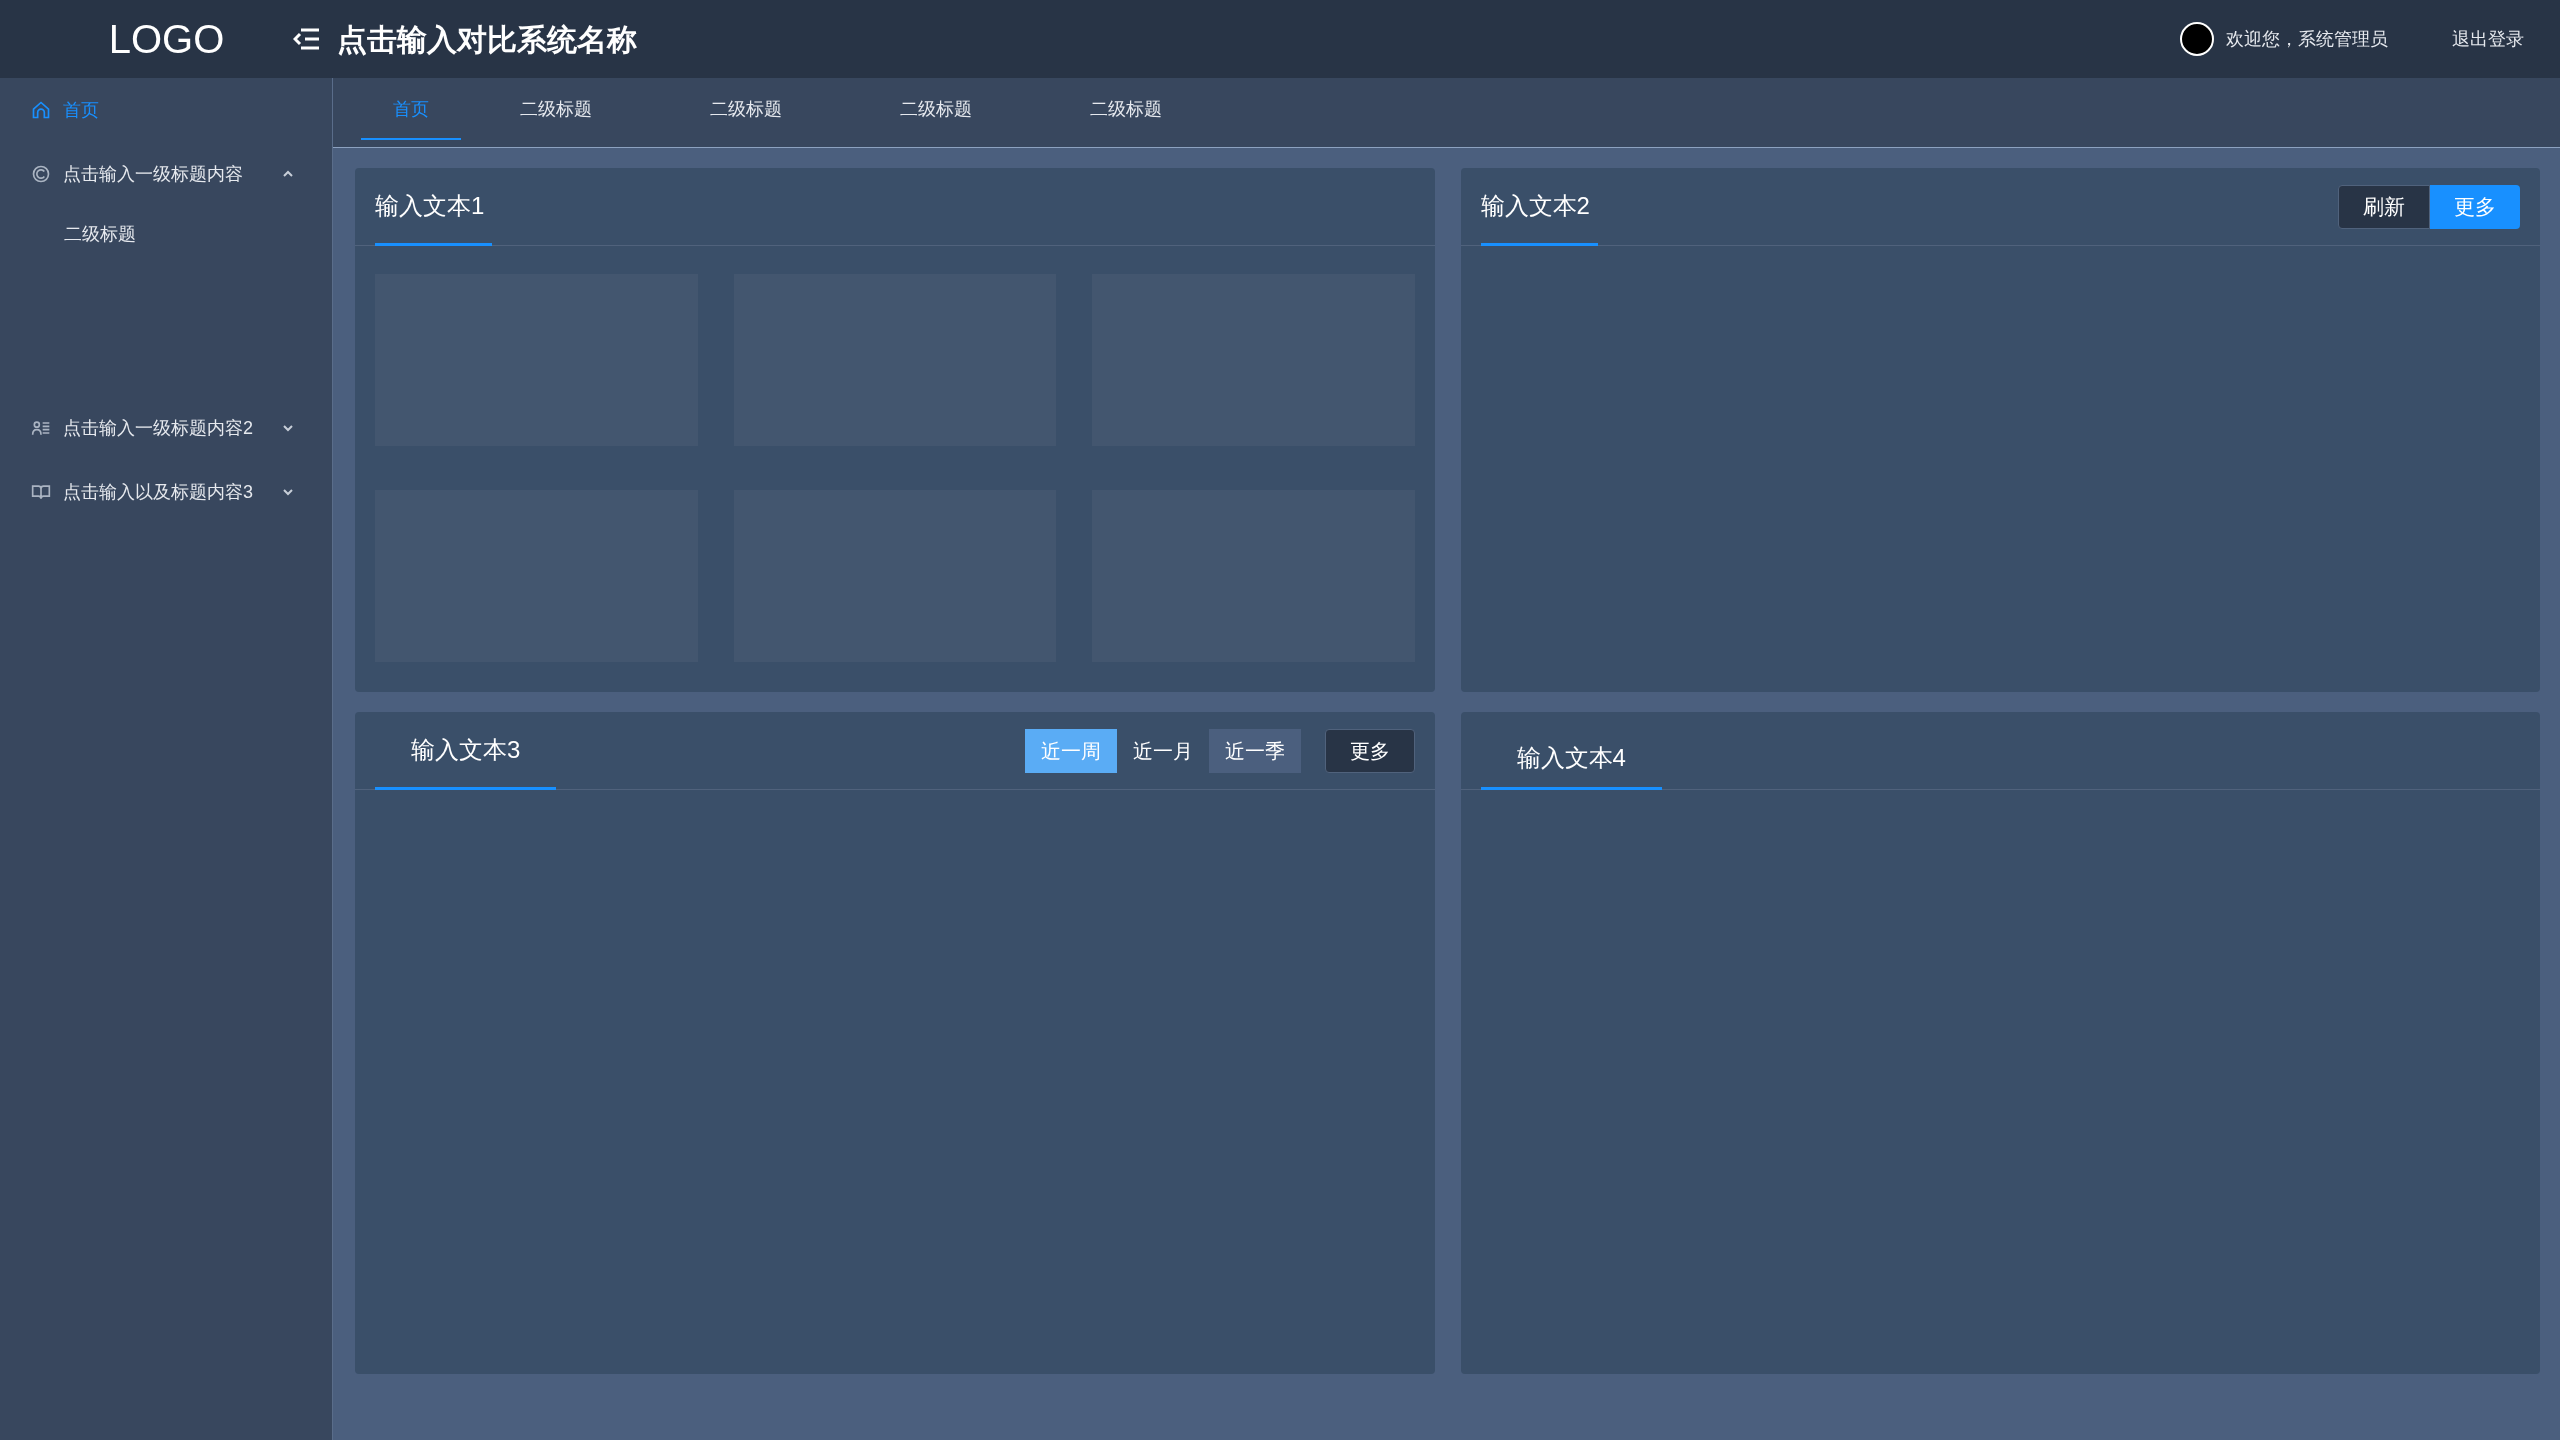  I want to click on logo: LOGO, so click(166, 39).